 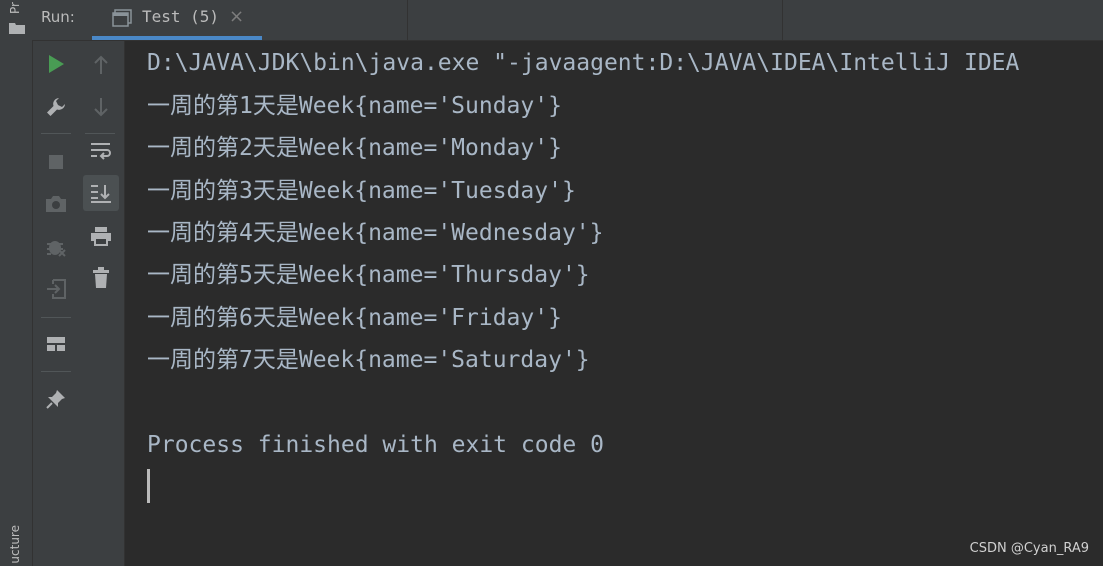 I want to click on project-tool-label: Pr, so click(x=15, y=8).